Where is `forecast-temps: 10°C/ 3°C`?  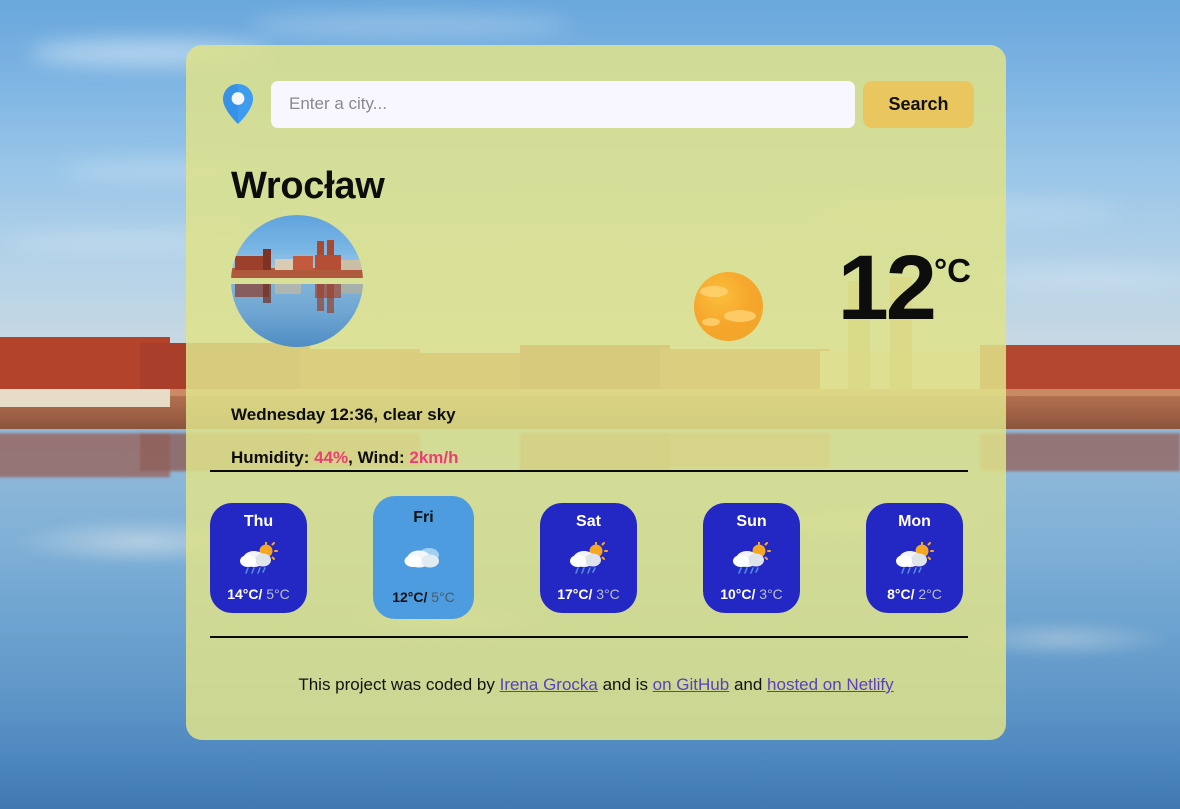 forecast-temps: 10°C/ 3°C is located at coordinates (751, 594).